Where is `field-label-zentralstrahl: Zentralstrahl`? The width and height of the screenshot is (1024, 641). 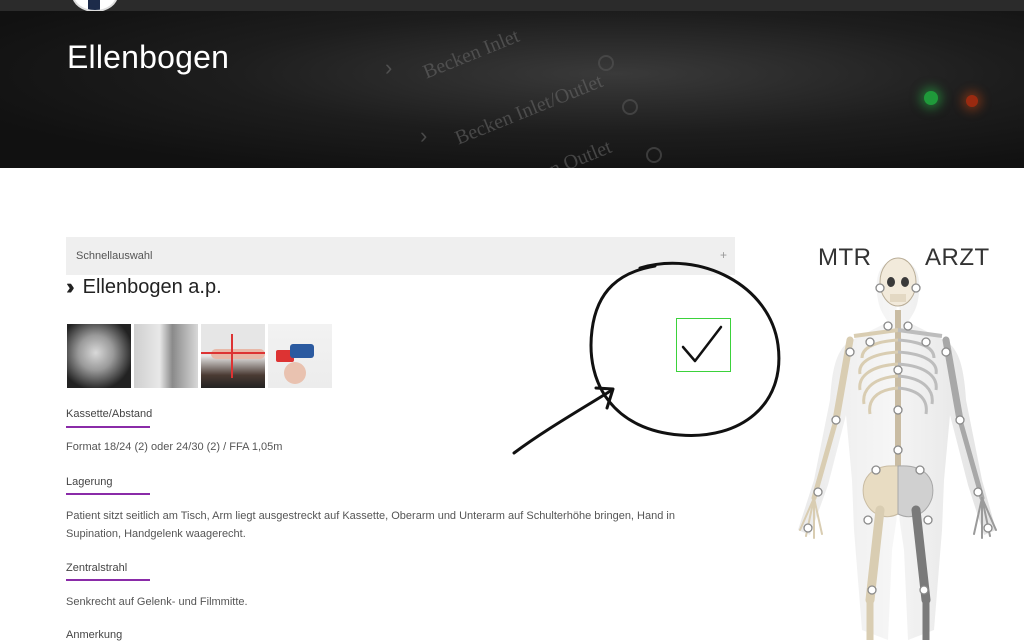
field-label-zentralstrahl: Zentralstrahl is located at coordinates (97, 568).